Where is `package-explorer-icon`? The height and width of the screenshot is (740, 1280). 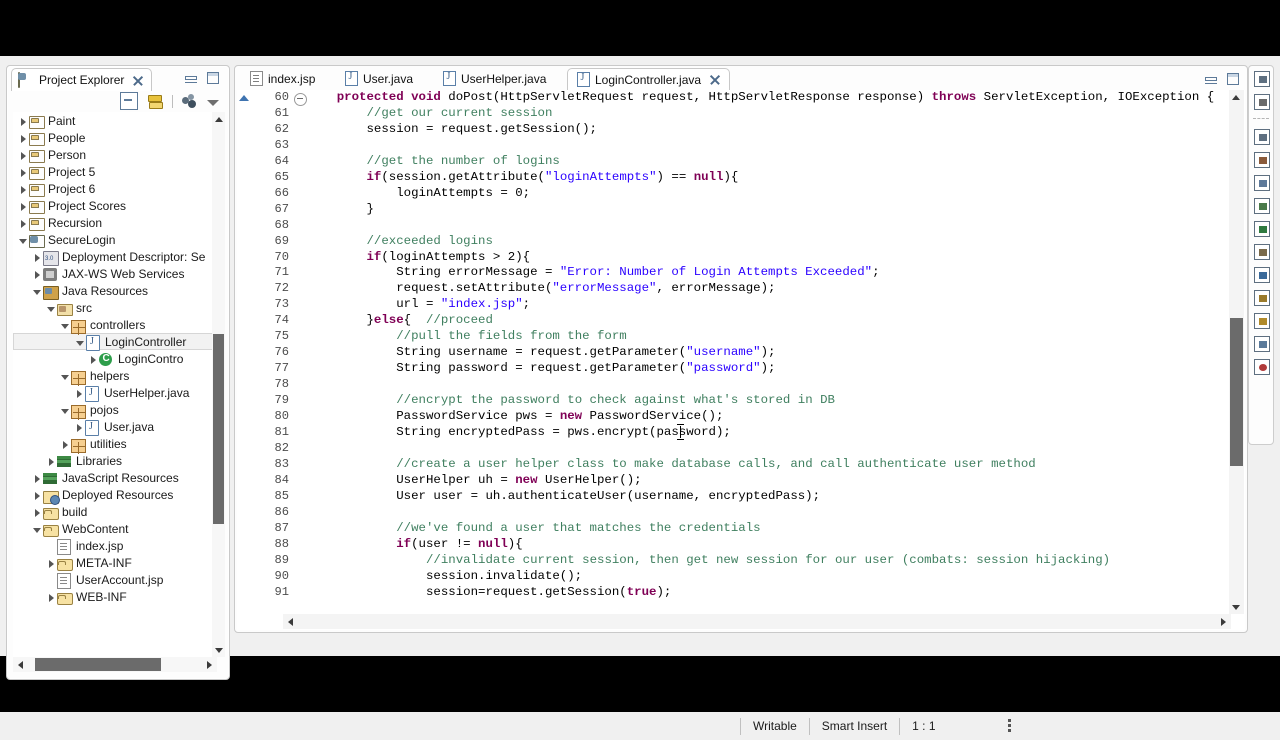
package-explorer-icon is located at coordinates (1261, 320).